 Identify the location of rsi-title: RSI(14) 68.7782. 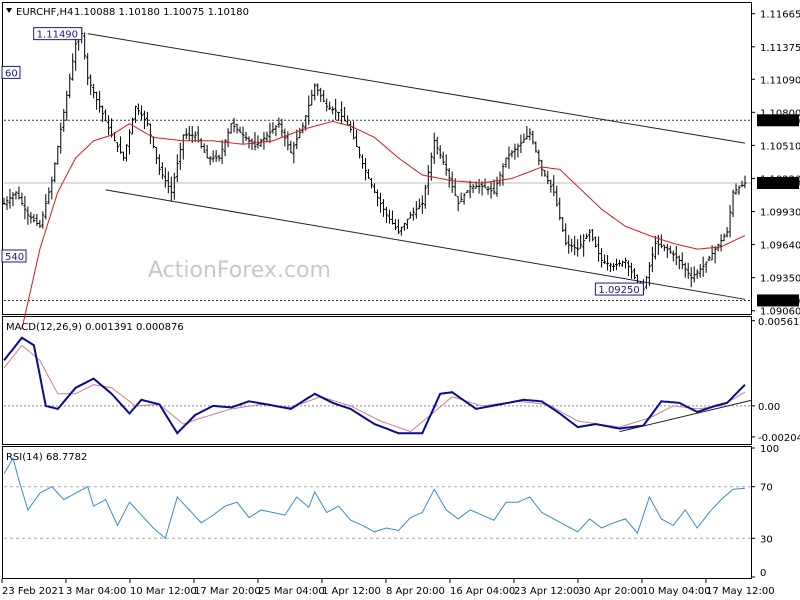
(46, 457).